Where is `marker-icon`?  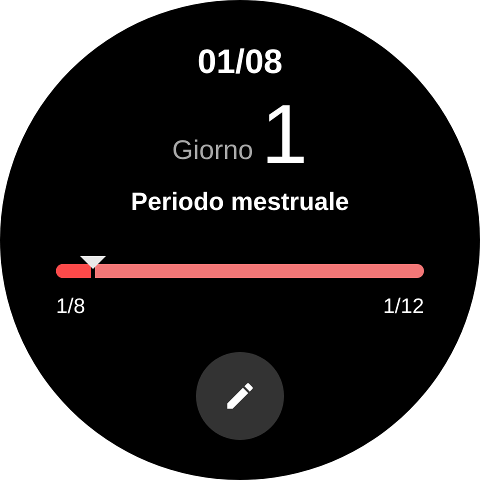
marker-icon is located at coordinates (93, 263).